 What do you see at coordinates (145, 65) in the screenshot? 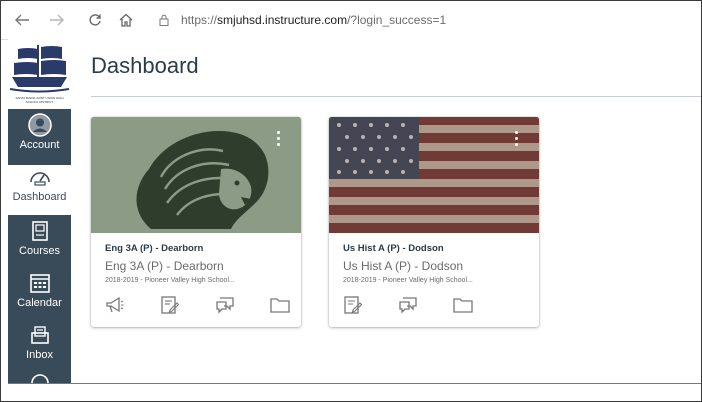
I see `page-title: Dashboard` at bounding box center [145, 65].